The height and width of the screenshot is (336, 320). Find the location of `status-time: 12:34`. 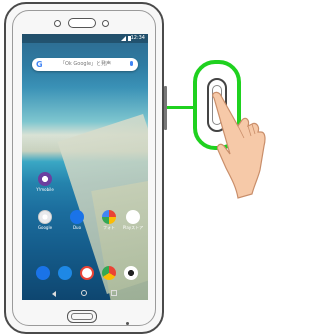

status-time: 12:34 is located at coordinates (137, 38).